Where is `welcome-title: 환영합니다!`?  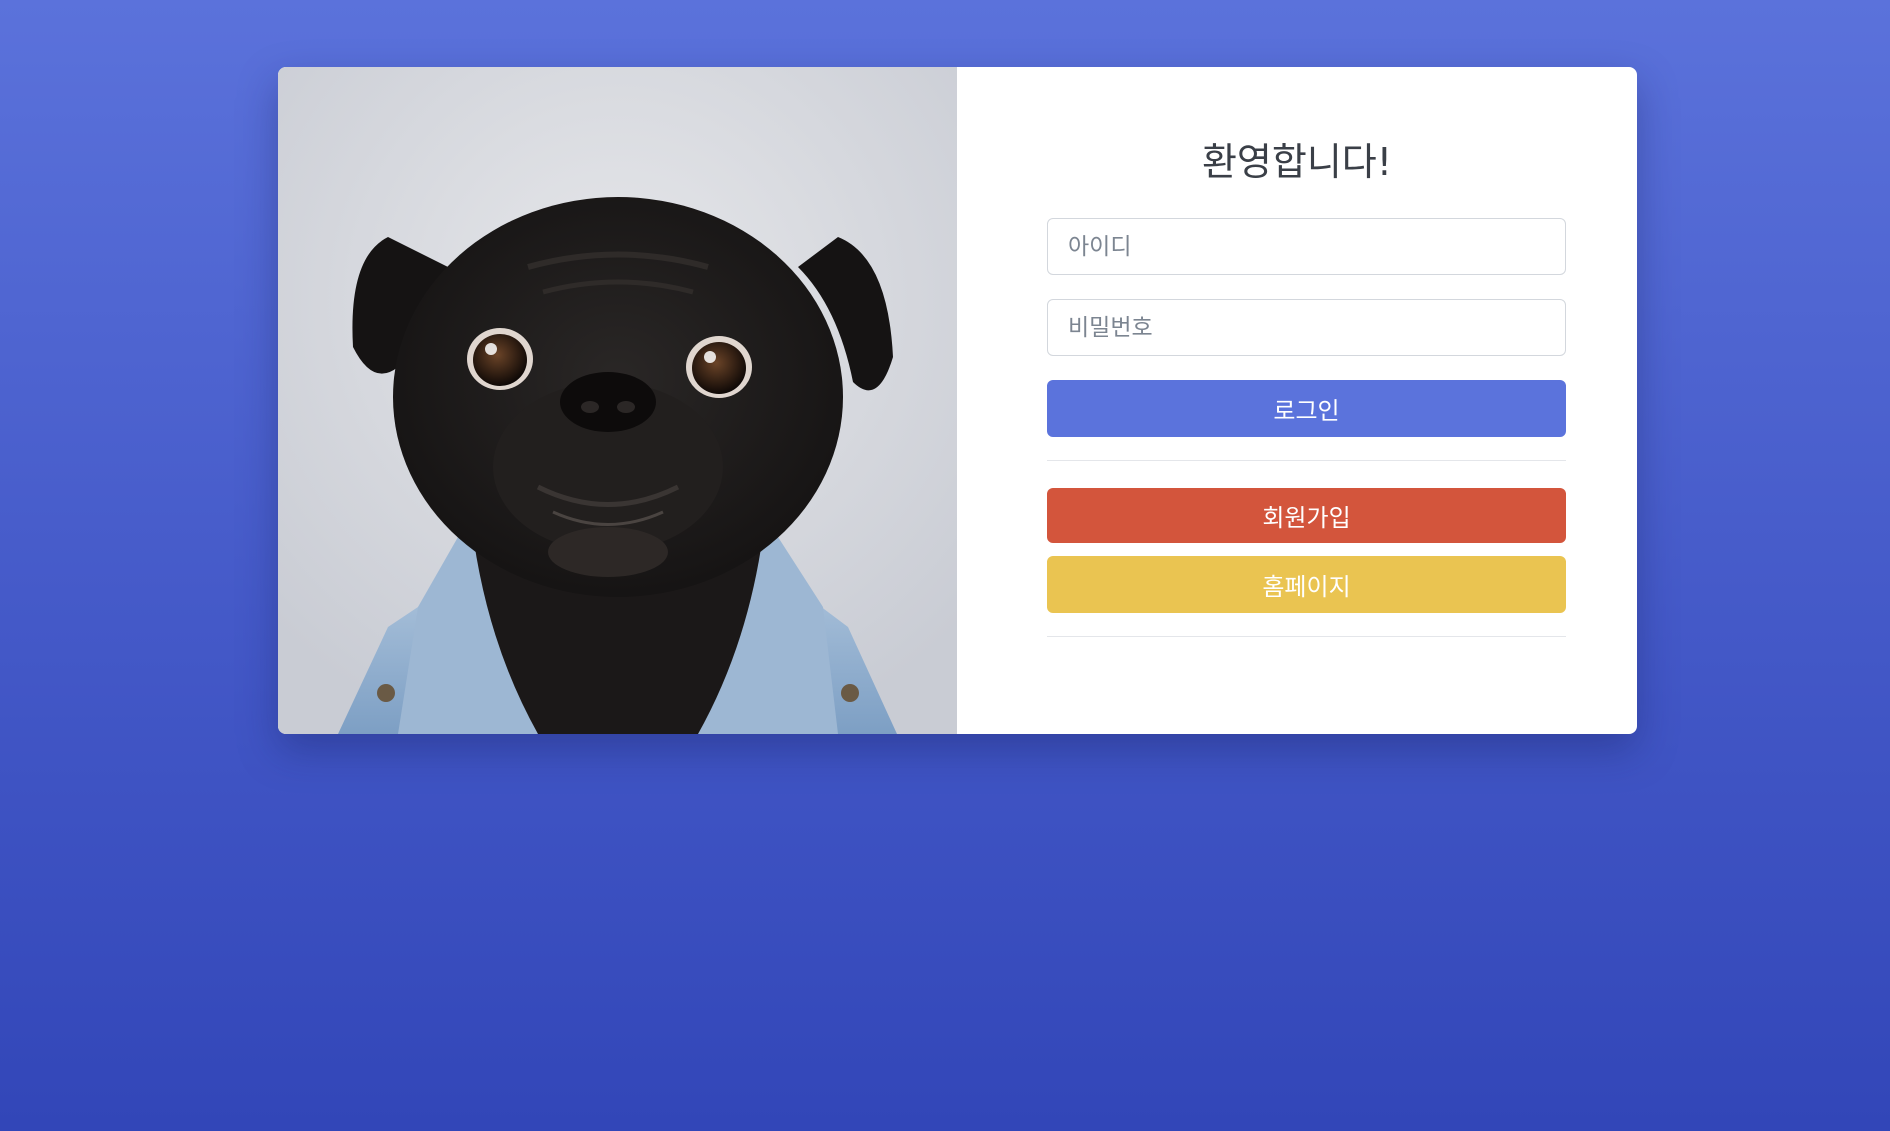 welcome-title: 환영합니다! is located at coordinates (1297, 162).